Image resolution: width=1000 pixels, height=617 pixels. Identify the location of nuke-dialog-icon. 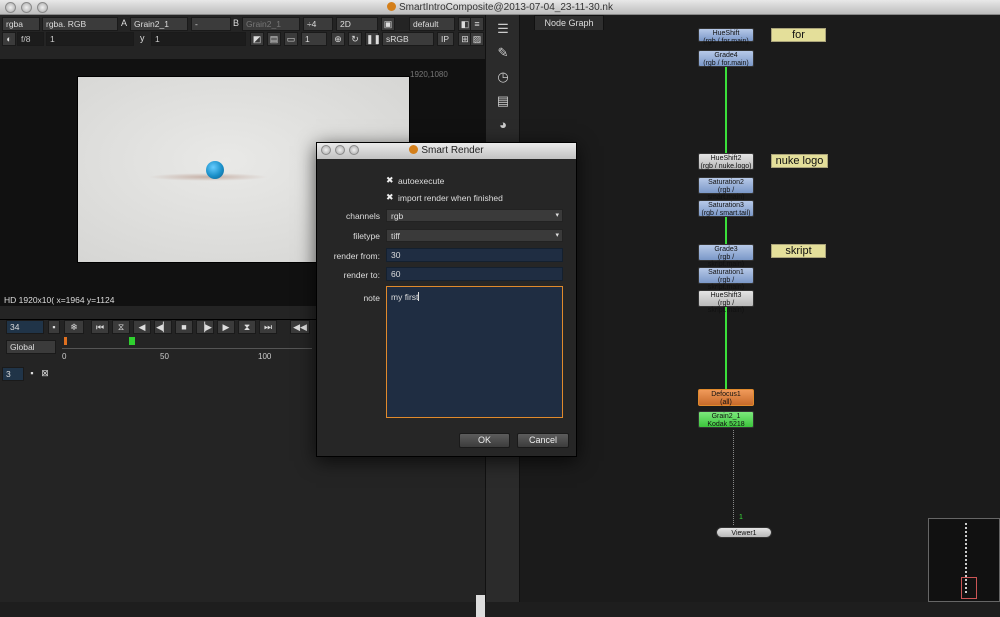
(414, 149).